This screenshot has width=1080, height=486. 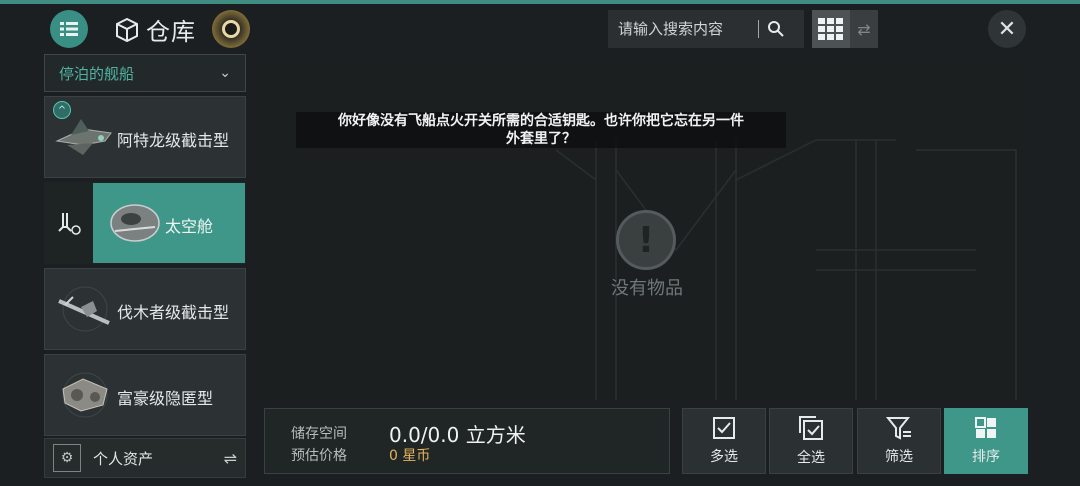 I want to click on title-wrap: 仓库, so click(x=155, y=29).